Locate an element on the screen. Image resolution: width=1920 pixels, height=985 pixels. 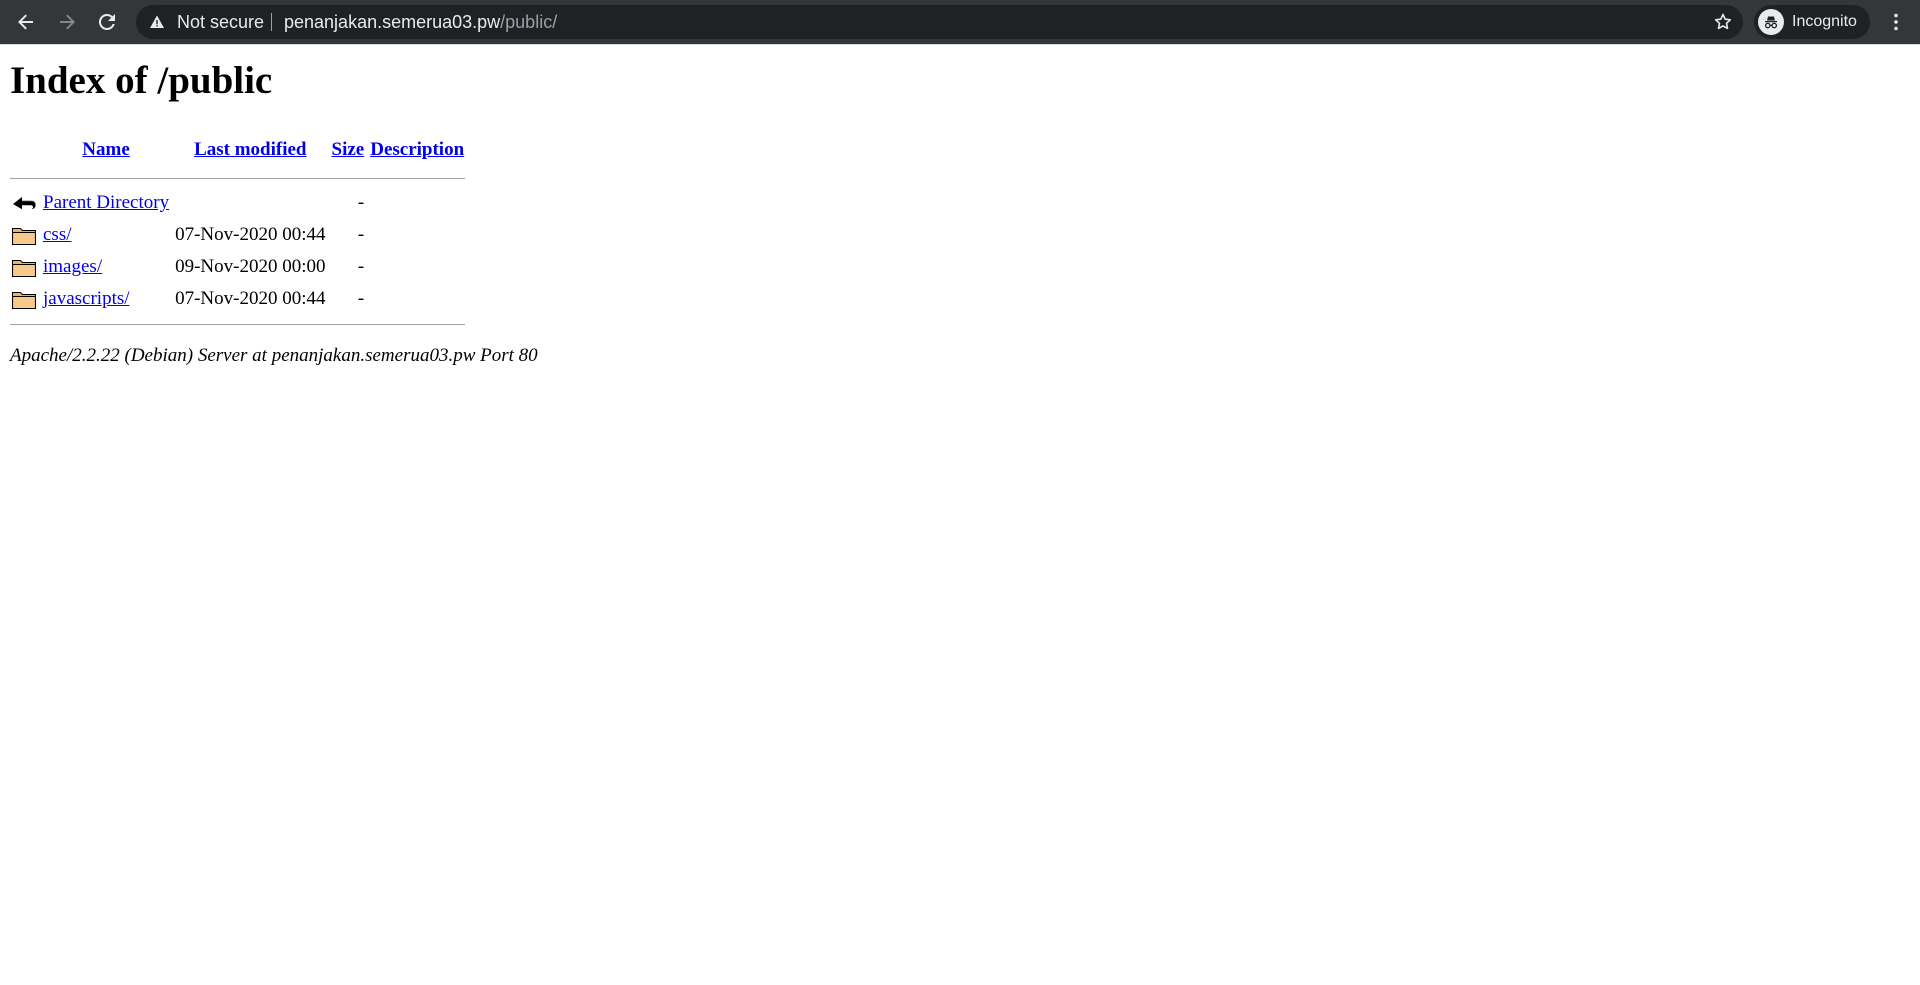
reload-button is located at coordinates (107, 22).